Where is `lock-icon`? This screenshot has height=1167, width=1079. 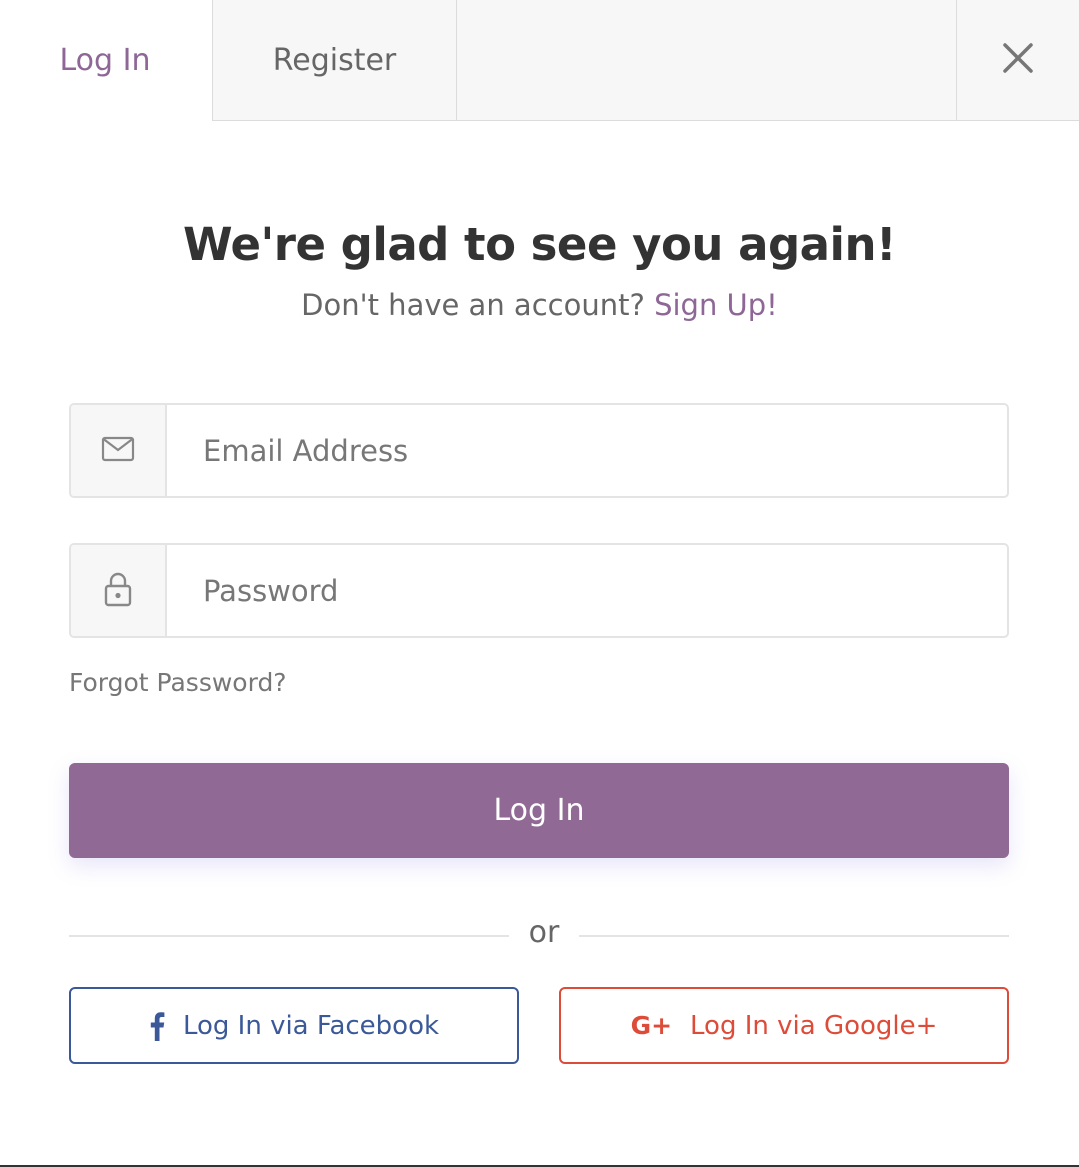
lock-icon is located at coordinates (118, 591).